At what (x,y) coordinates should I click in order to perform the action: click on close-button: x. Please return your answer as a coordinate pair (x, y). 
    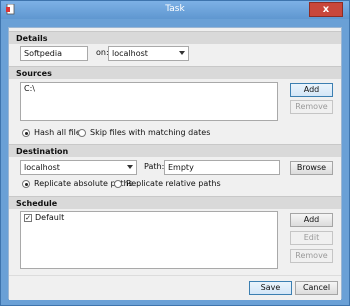
    Looking at the image, I should click on (326, 9).